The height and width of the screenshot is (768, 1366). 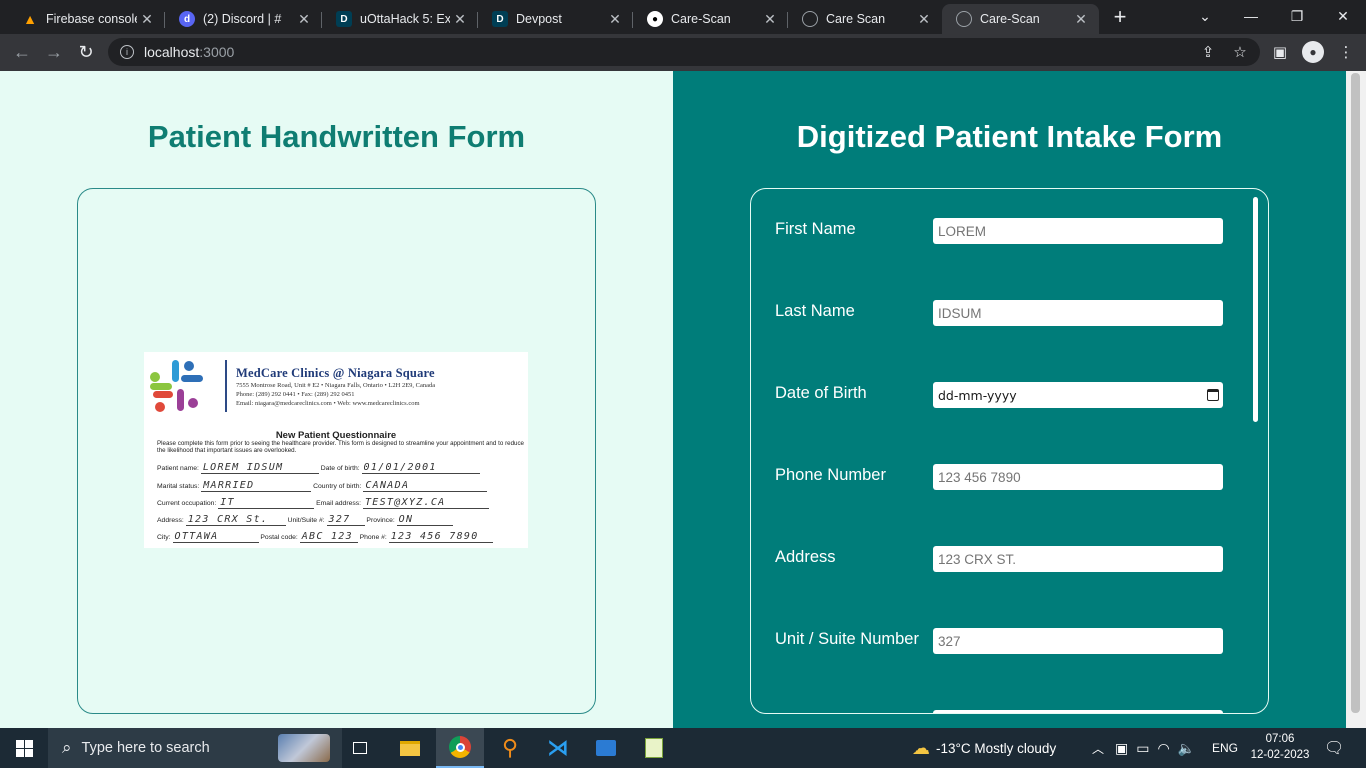 I want to click on page-scrollbar, so click(x=1356, y=399).